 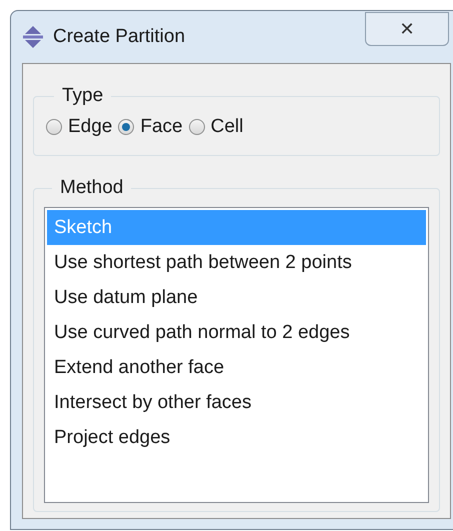 What do you see at coordinates (236, 332) in the screenshot?
I see `list-item: Use curved path normal to 2 edges` at bounding box center [236, 332].